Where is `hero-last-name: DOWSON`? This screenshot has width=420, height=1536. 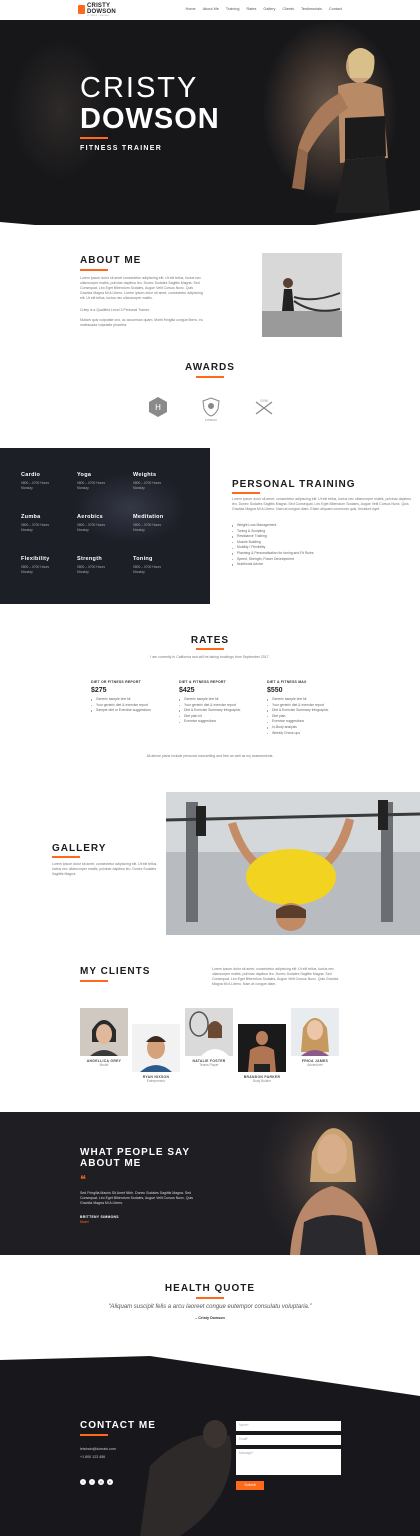 hero-last-name: DOWSON is located at coordinates (150, 119).